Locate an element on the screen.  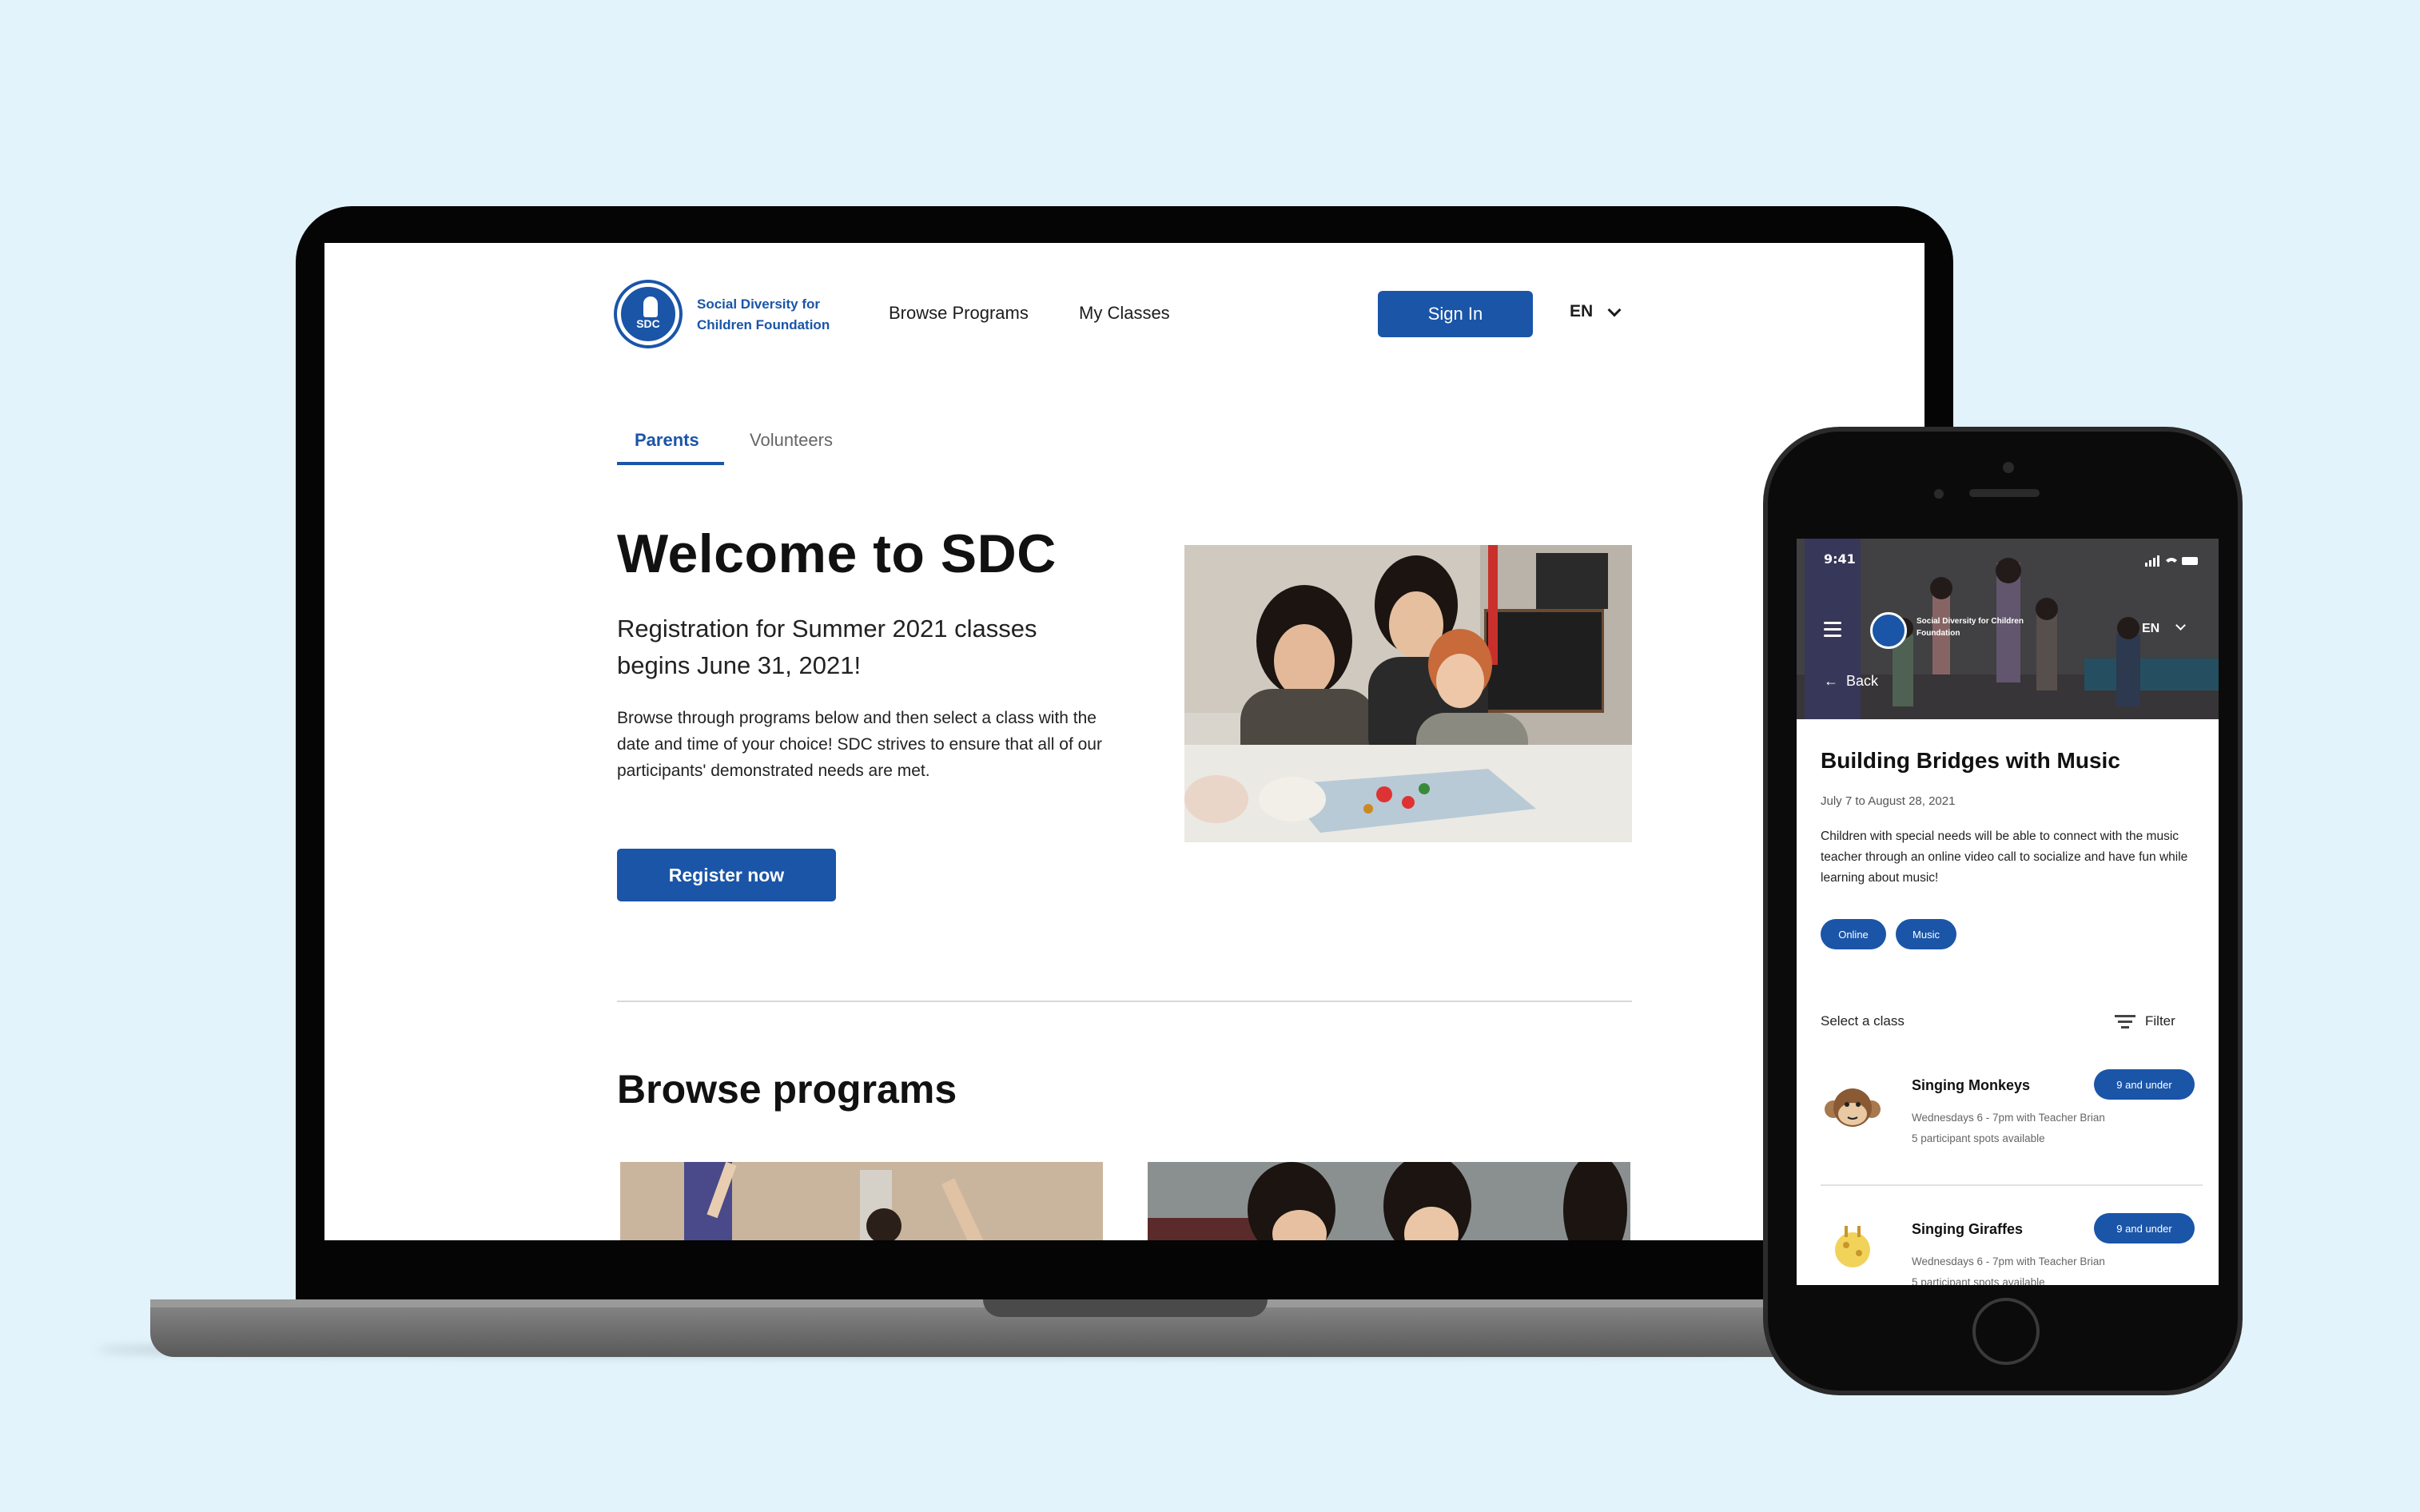
filter-button: Filter is located at coordinates (2160, 1021).